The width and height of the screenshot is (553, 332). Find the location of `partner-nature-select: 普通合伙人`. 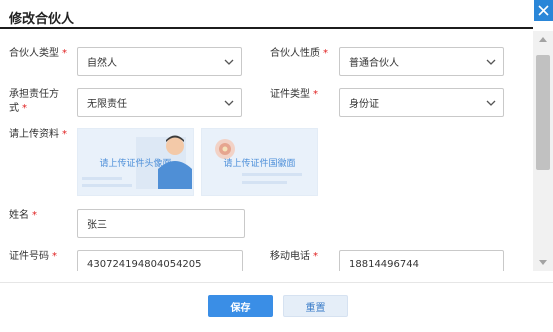

partner-nature-select: 普通合伙人 is located at coordinates (421, 61).